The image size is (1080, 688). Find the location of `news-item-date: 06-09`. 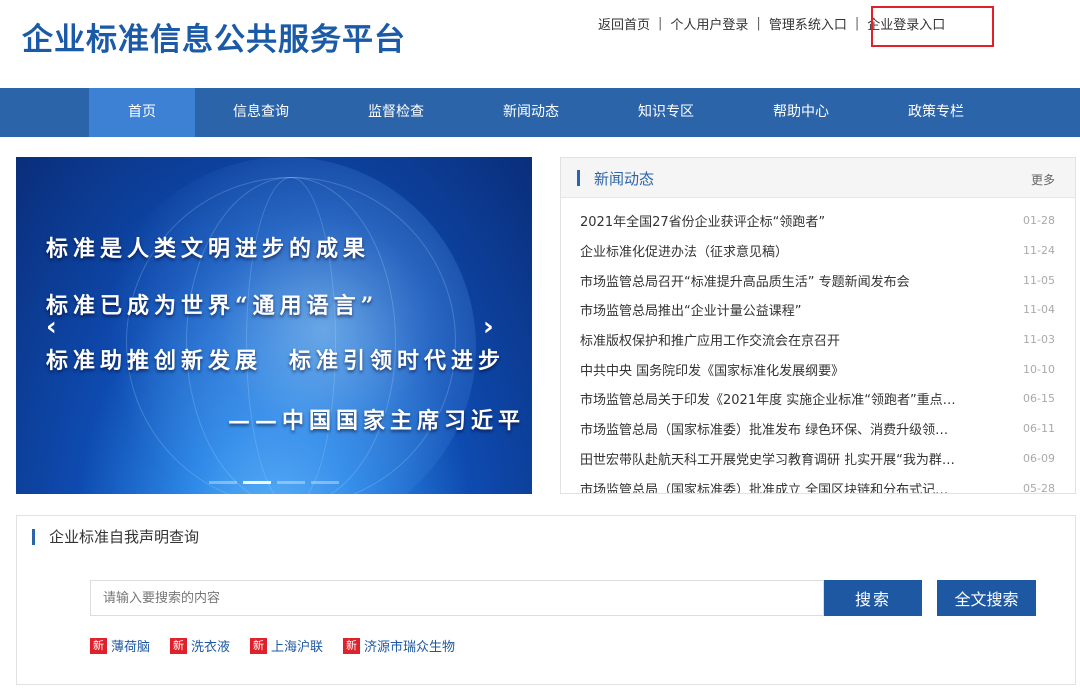

news-item-date: 06-09 is located at coordinates (1039, 458).